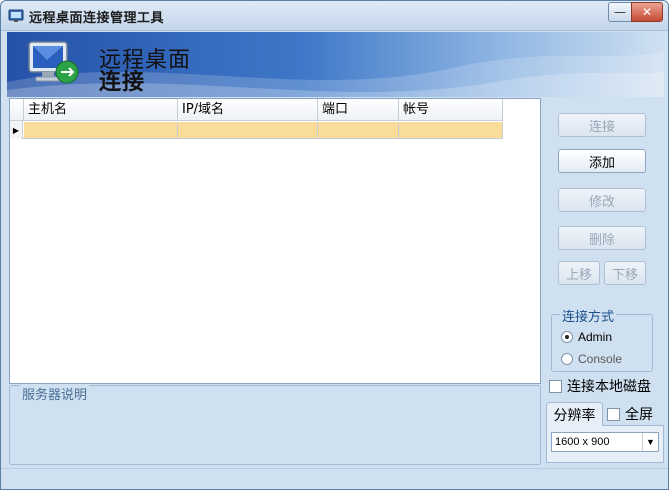 The image size is (669, 490). What do you see at coordinates (16, 130) in the screenshot?
I see `row-indicator-icon: ▶` at bounding box center [16, 130].